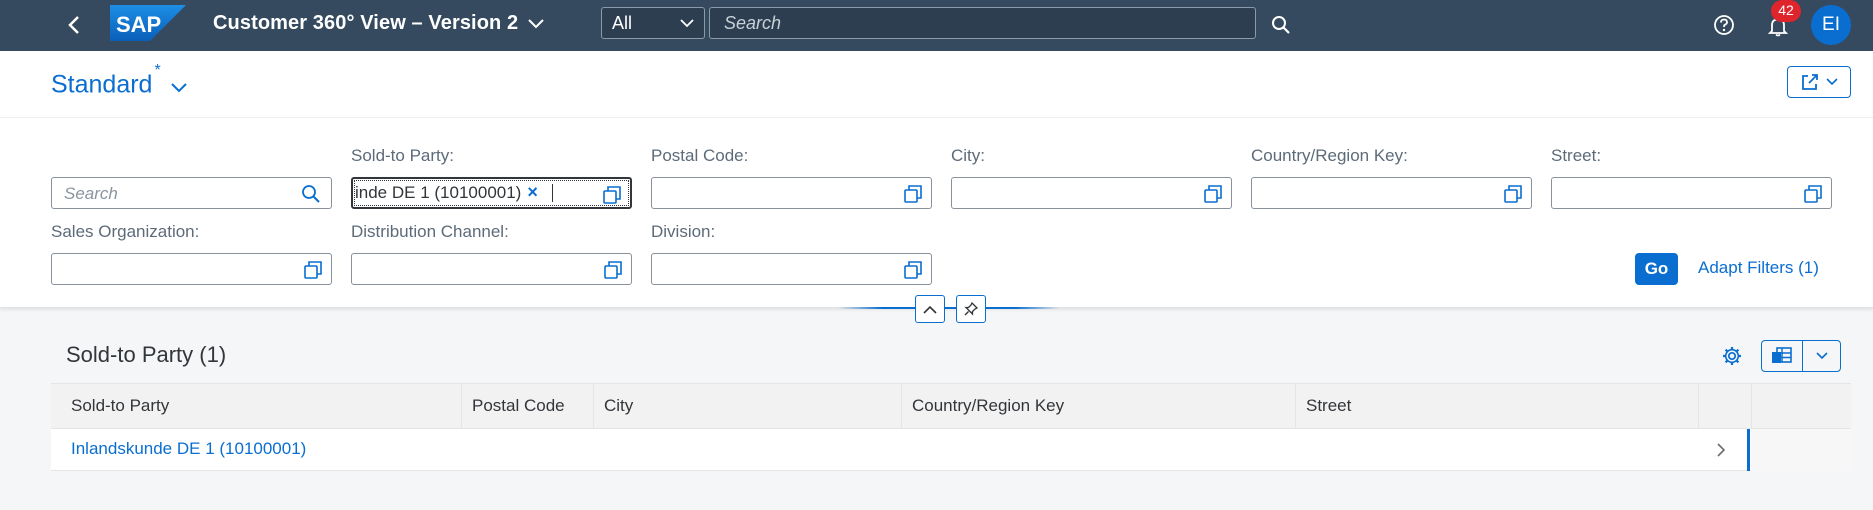 This screenshot has width=1873, height=510. Describe the element at coordinates (91, 193) in the screenshot. I see `filter-search-placeholder: Search` at that location.